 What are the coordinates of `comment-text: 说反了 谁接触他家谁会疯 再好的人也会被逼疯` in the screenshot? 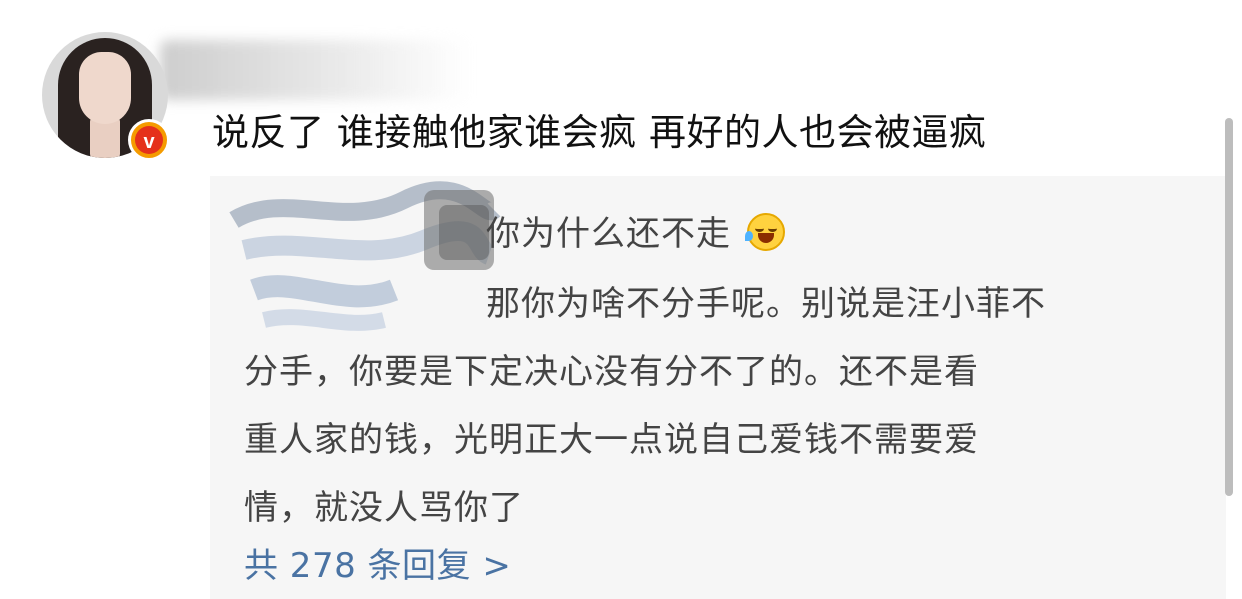 It's located at (599, 132).